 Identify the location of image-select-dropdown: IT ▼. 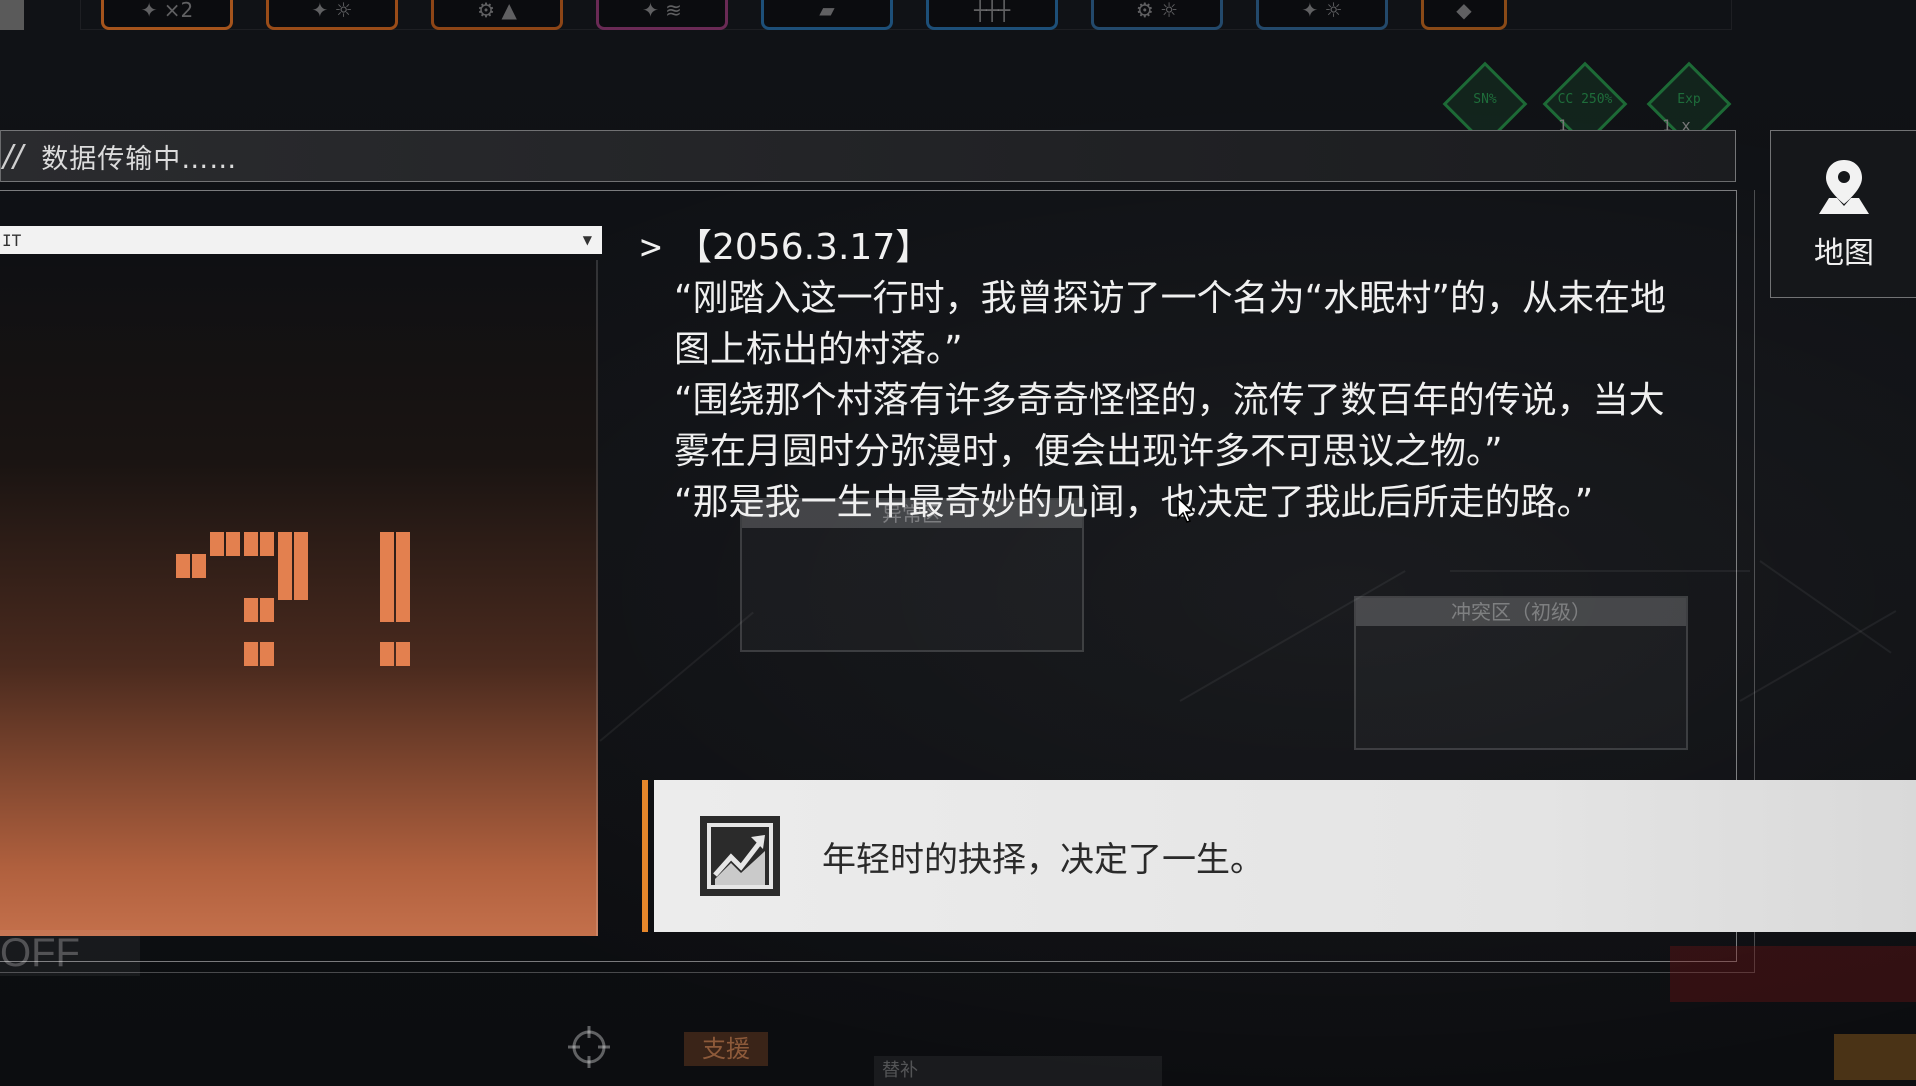
(301, 240).